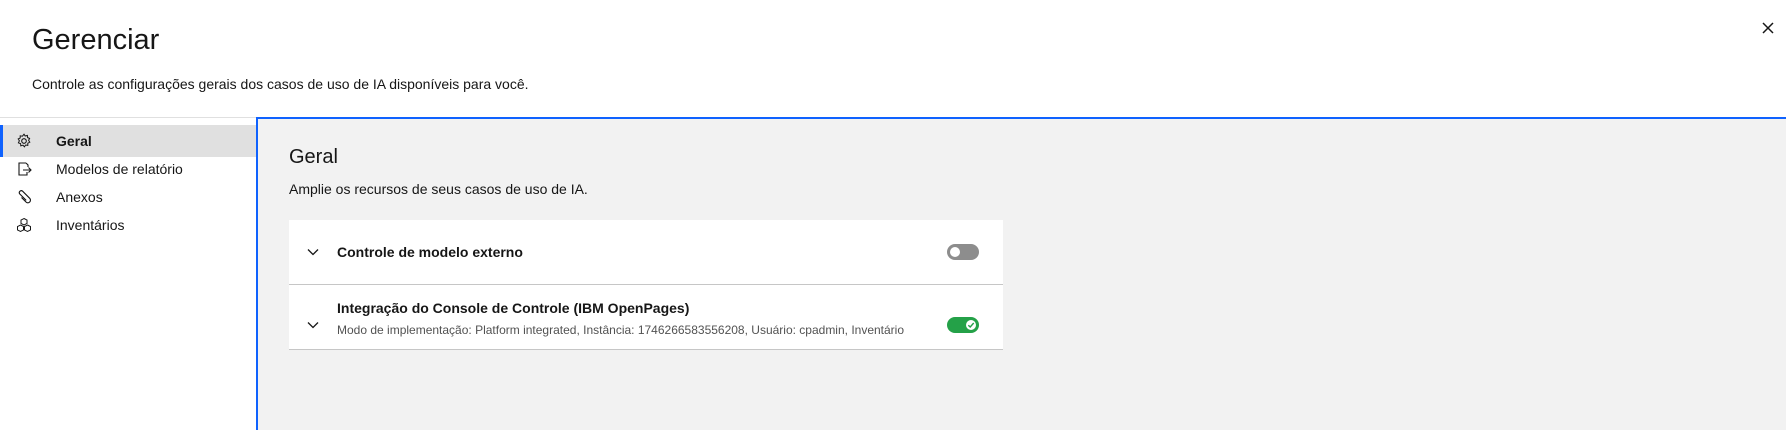  I want to click on checkmark-icon, so click(971, 325).